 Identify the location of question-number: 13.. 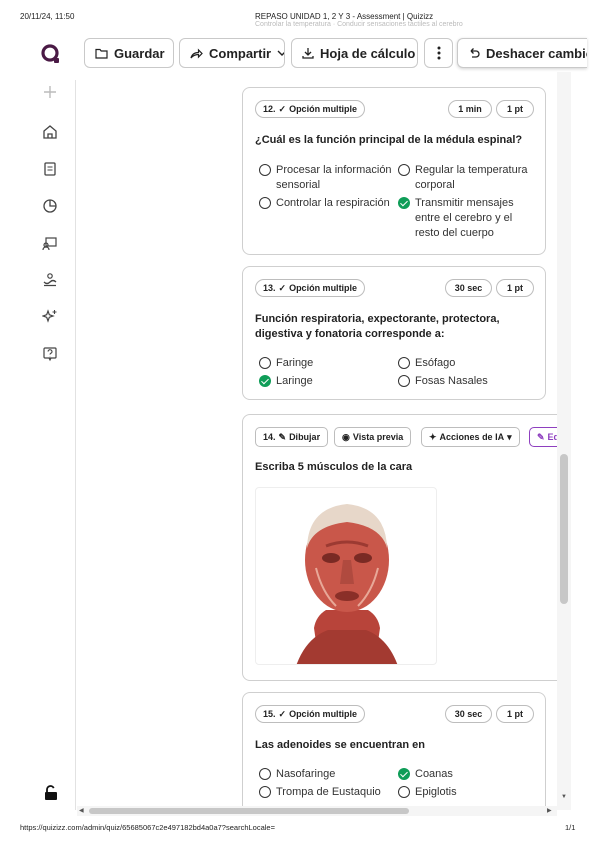
(269, 288).